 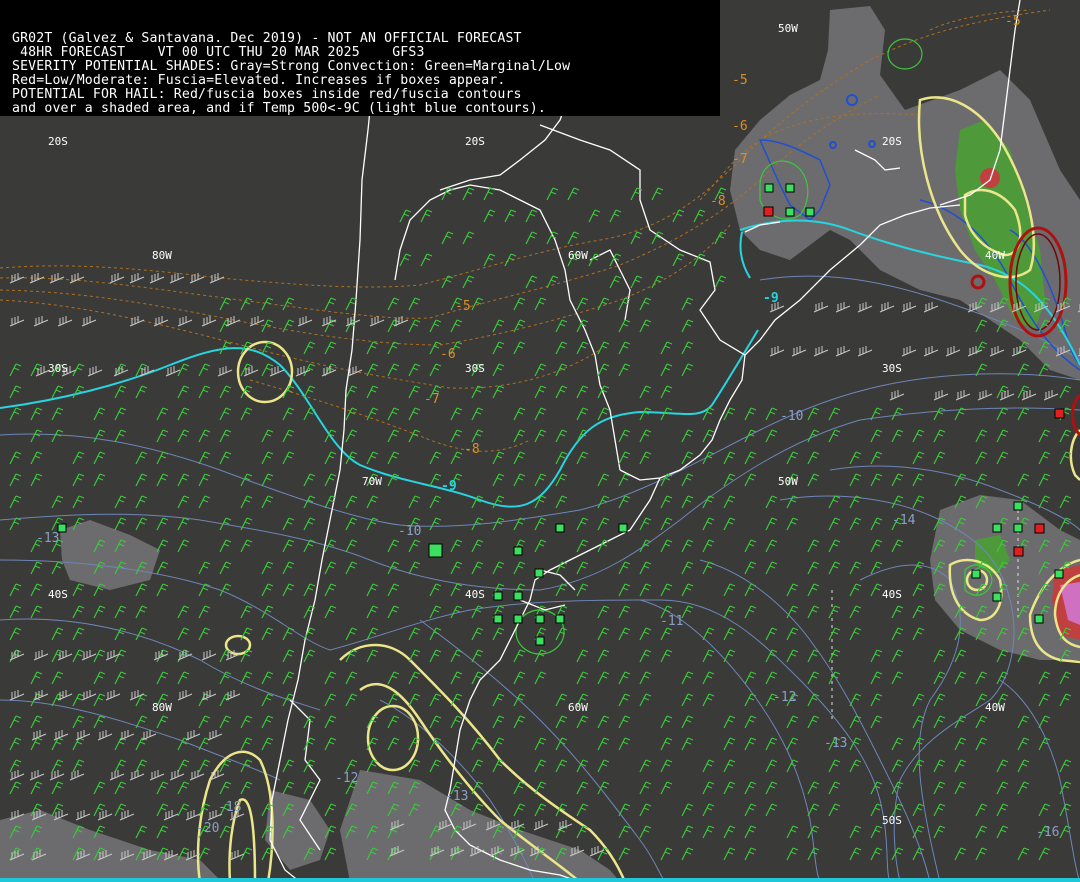 What do you see at coordinates (229, 807) in the screenshot?
I see `contour-label-blue: -18` at bounding box center [229, 807].